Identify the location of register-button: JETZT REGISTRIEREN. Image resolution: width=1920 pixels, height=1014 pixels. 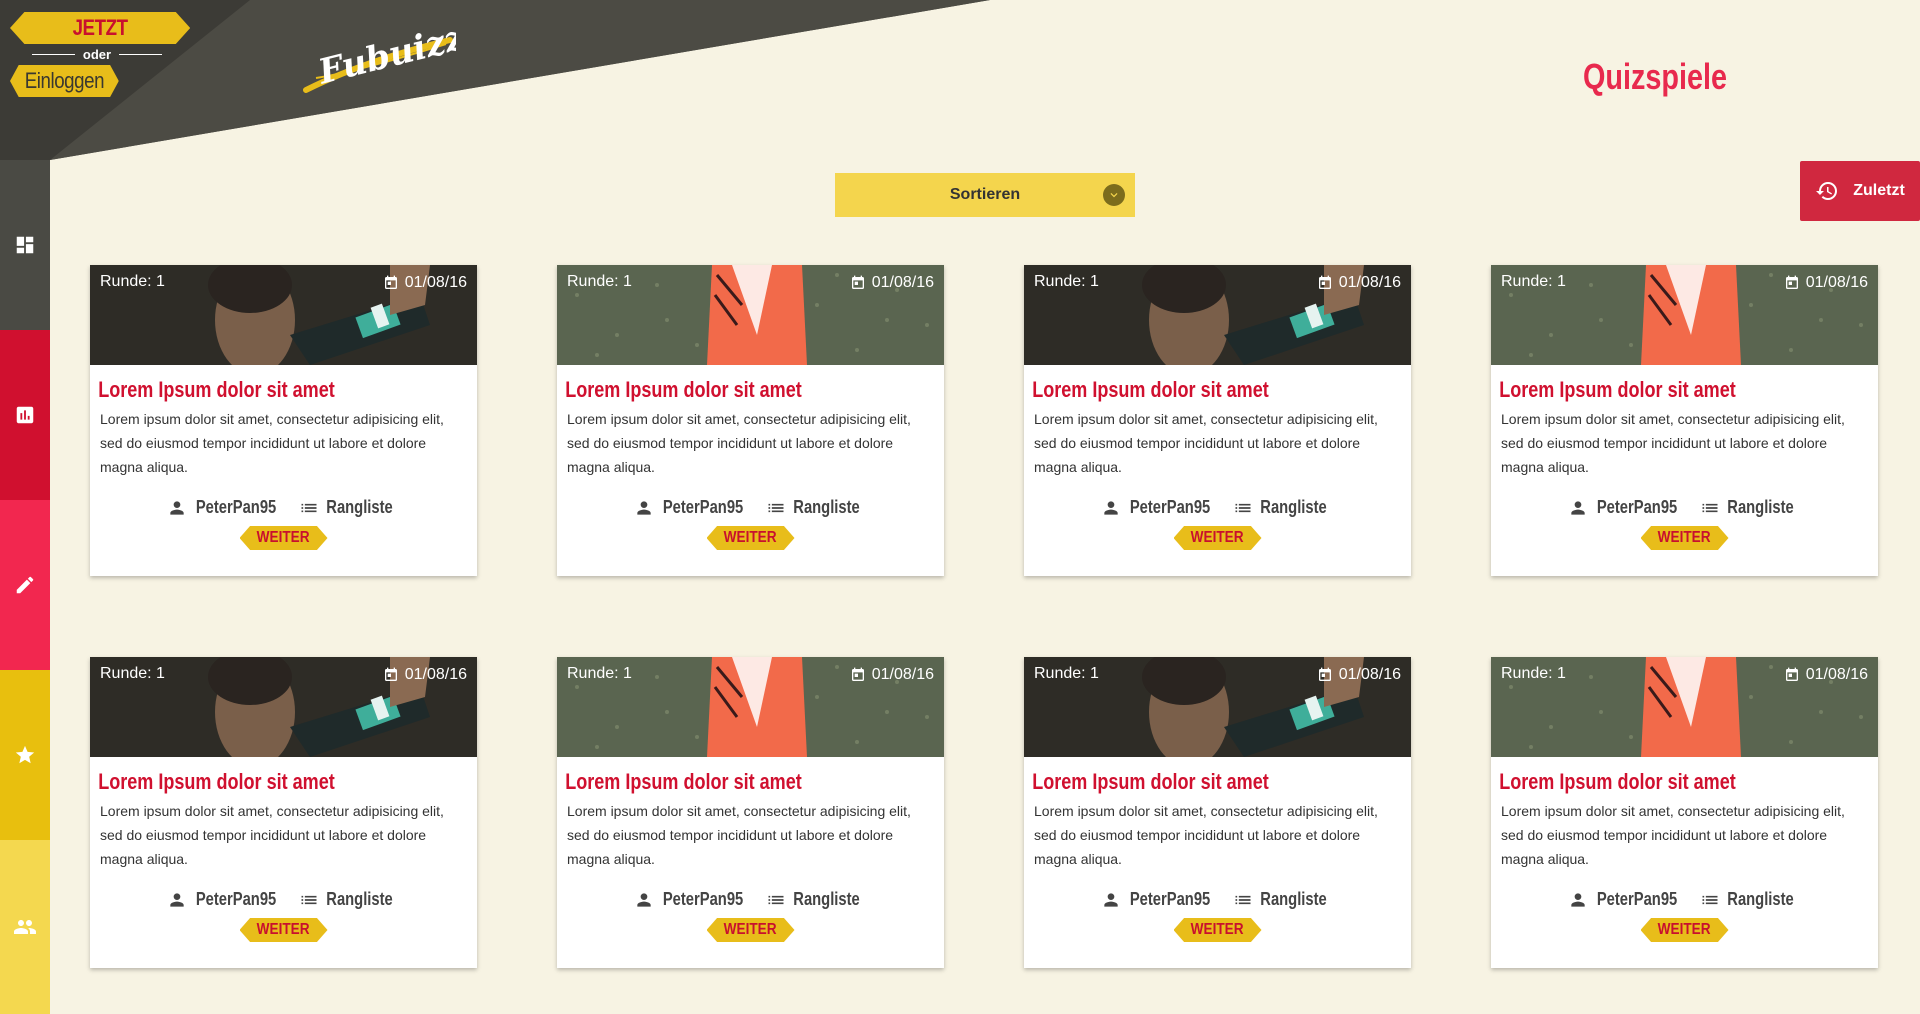
(100, 28).